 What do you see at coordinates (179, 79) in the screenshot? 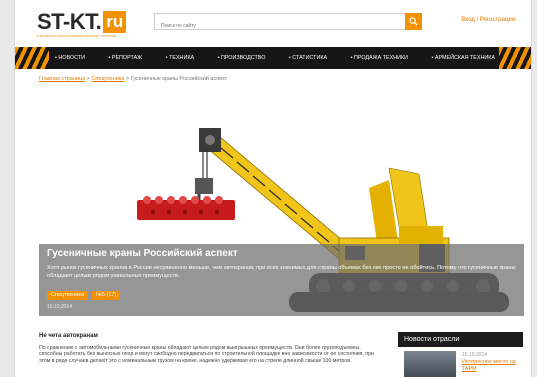
I see `breadcrumb-current: Гусеничные краны Российский аспект` at bounding box center [179, 79].